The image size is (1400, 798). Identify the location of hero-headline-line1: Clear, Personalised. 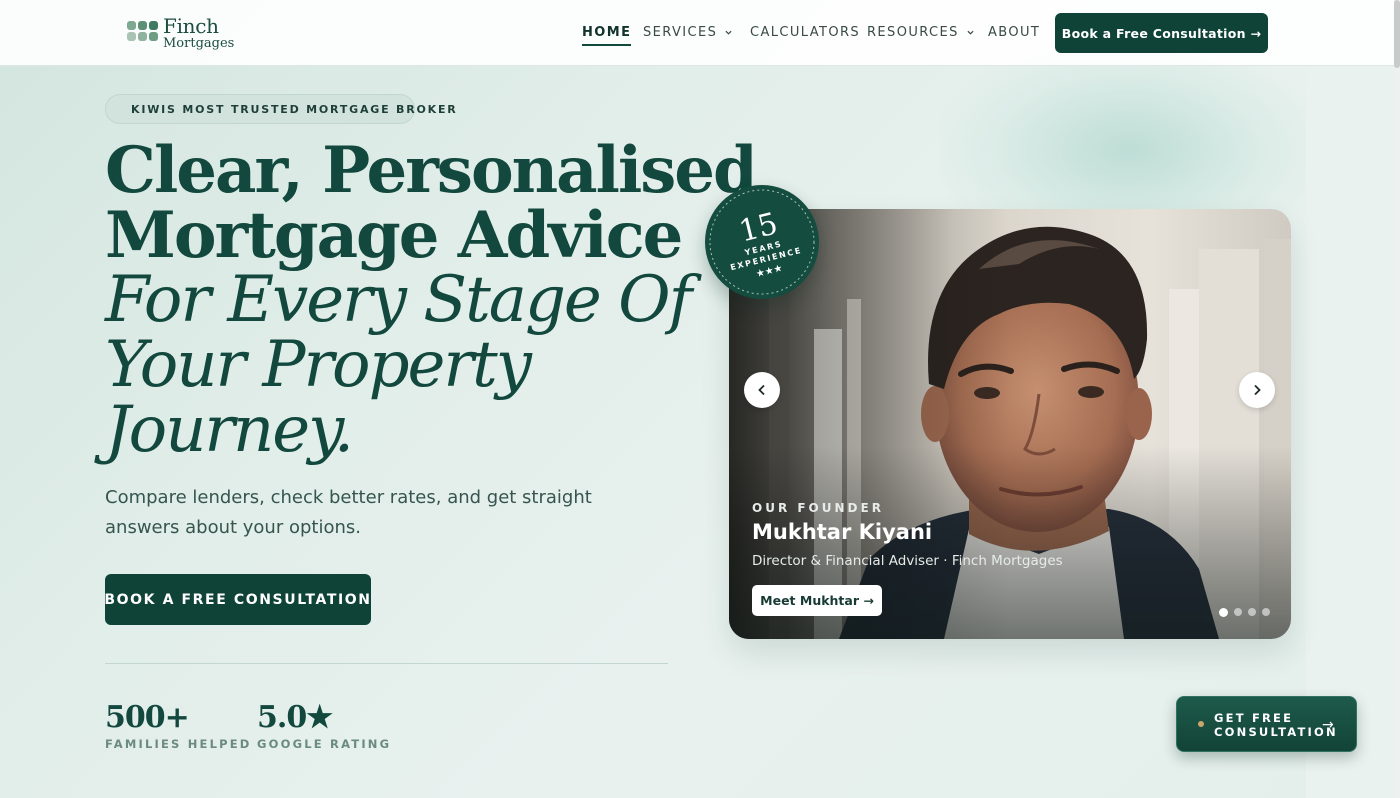
(431, 170).